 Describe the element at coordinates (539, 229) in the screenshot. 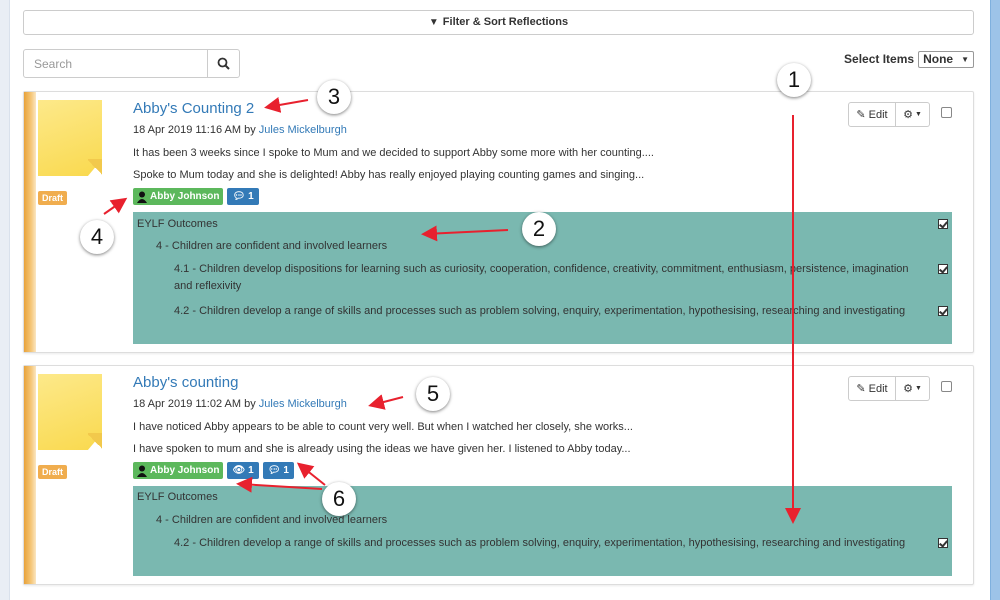

I see `annotation-callout-2: 2` at that location.